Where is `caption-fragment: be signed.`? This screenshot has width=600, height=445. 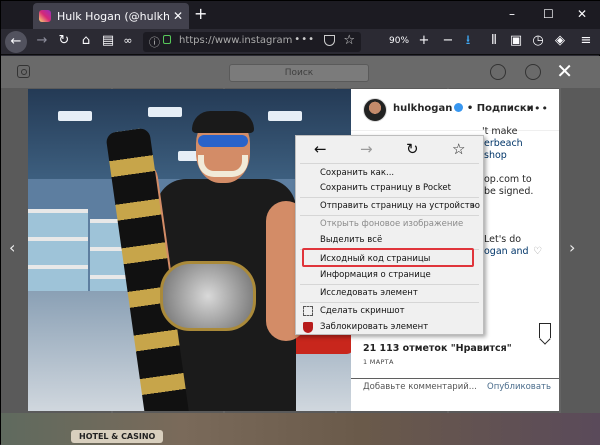 caption-fragment: be signed. is located at coordinates (509, 191).